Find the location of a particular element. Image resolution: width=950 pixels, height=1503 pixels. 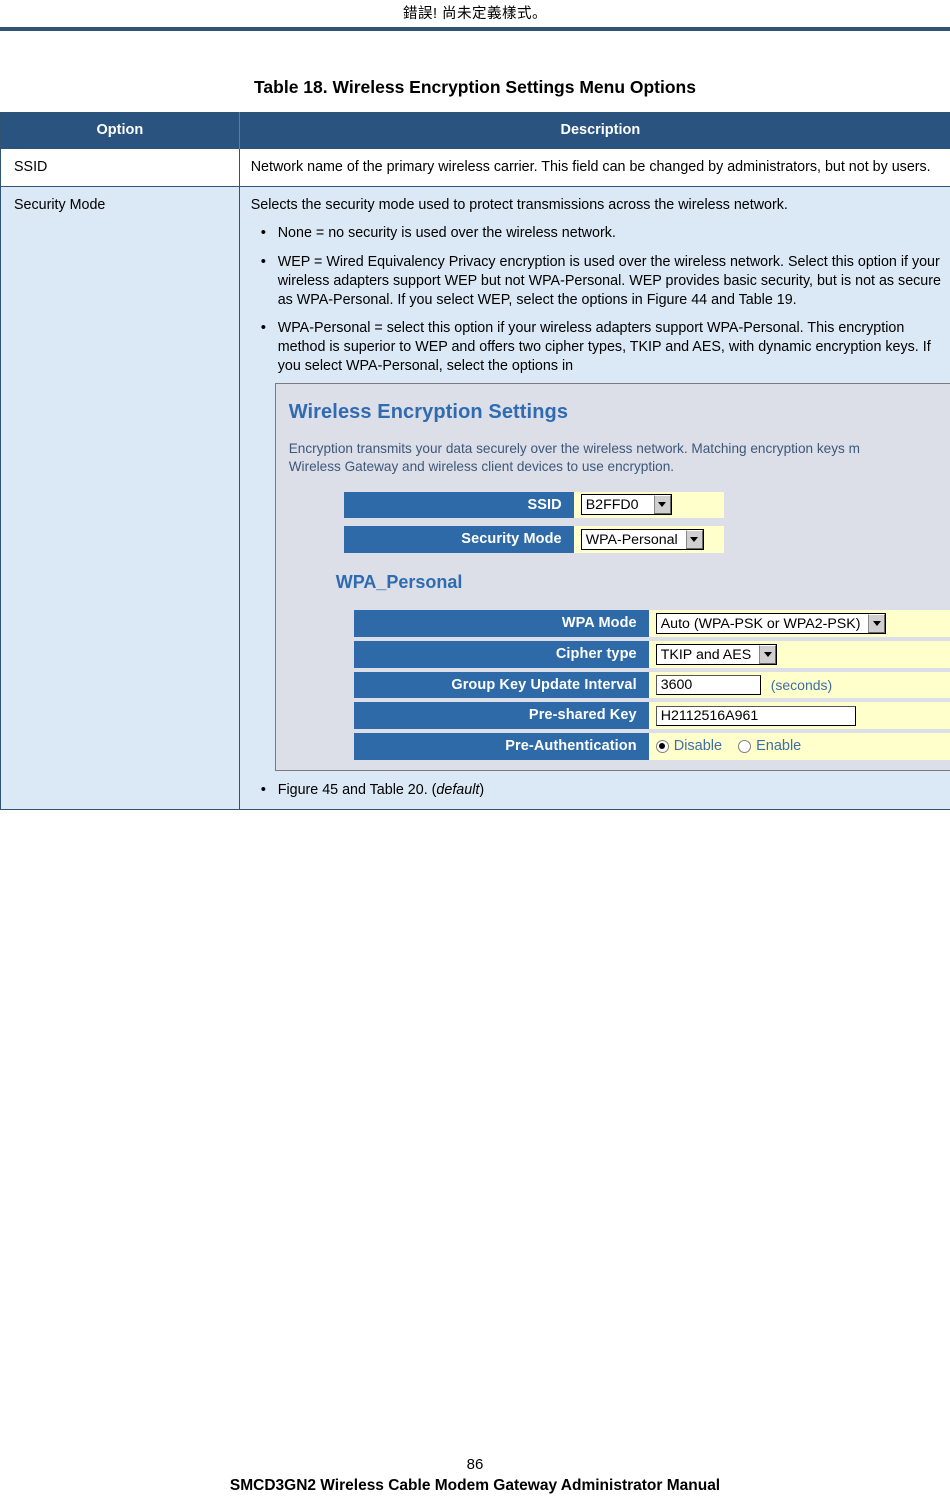

group-key-update-interval-units: (seconds) is located at coordinates (801, 684).